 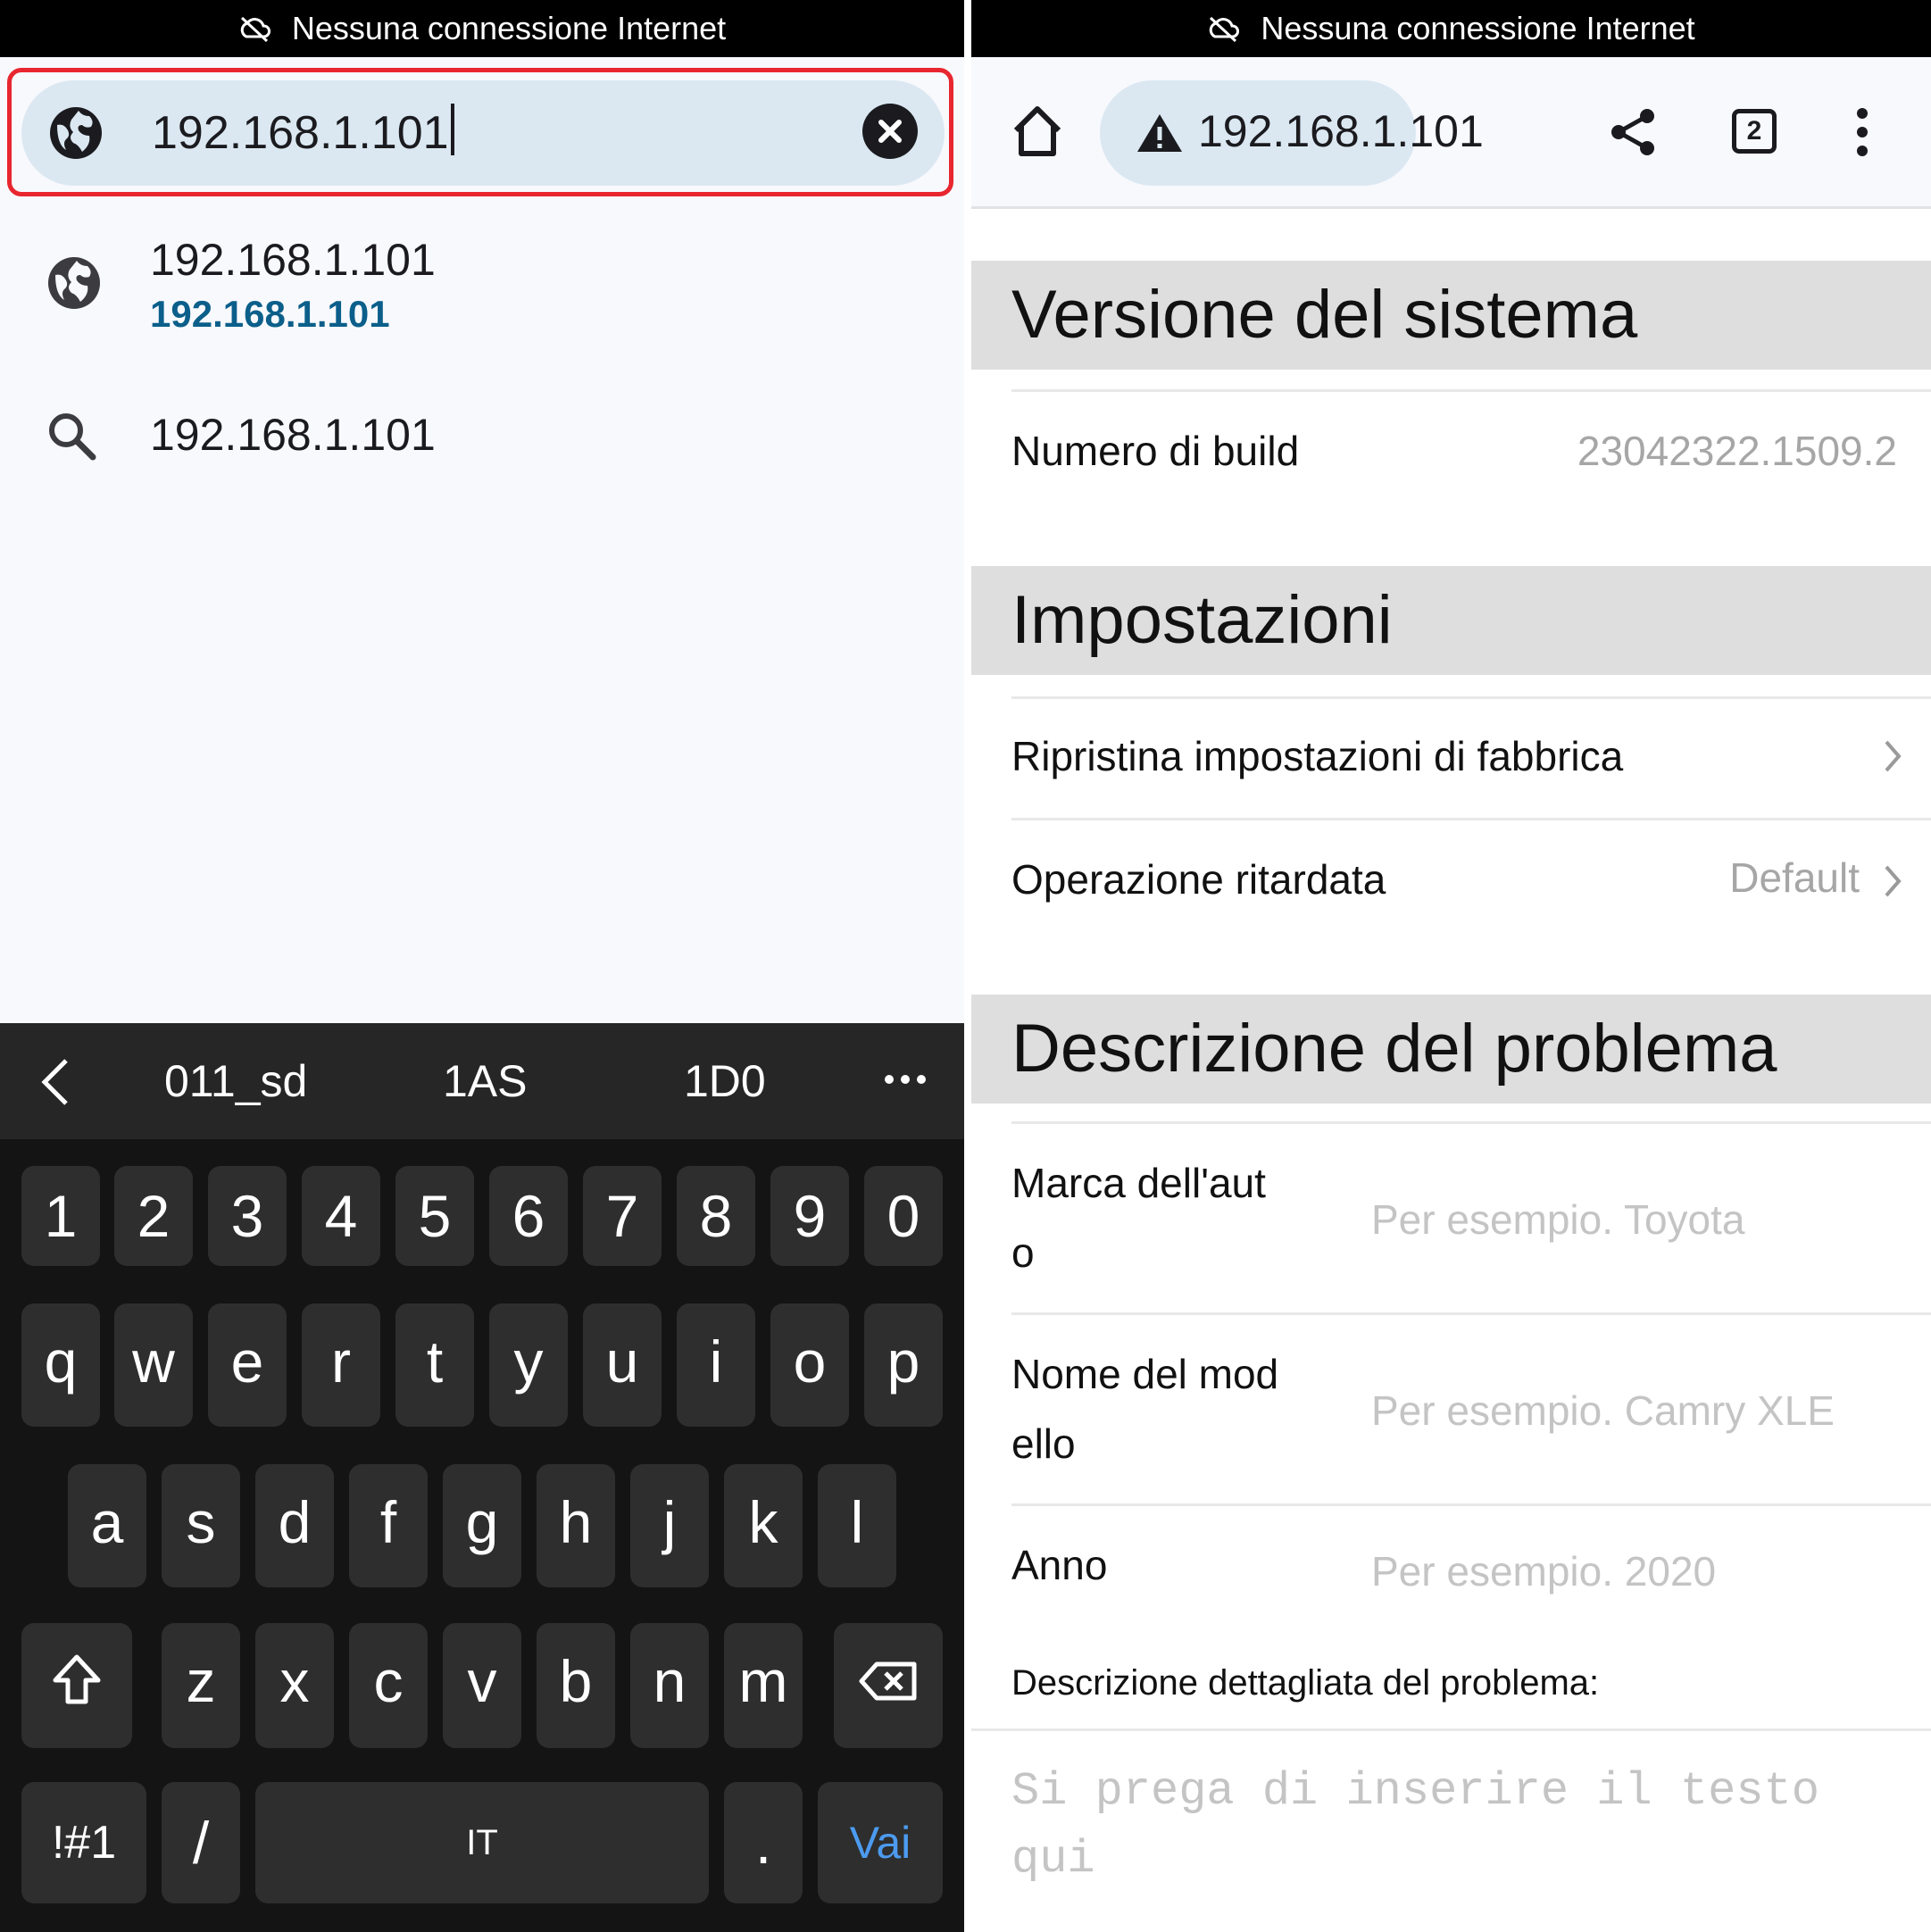 I want to click on key-8: 8, so click(x=716, y=1216).